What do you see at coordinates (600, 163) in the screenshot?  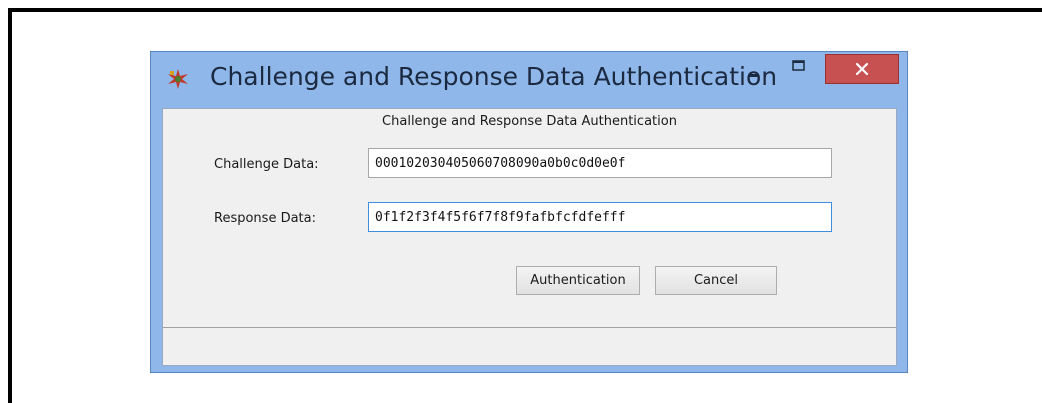 I see `challenge-data-input` at bounding box center [600, 163].